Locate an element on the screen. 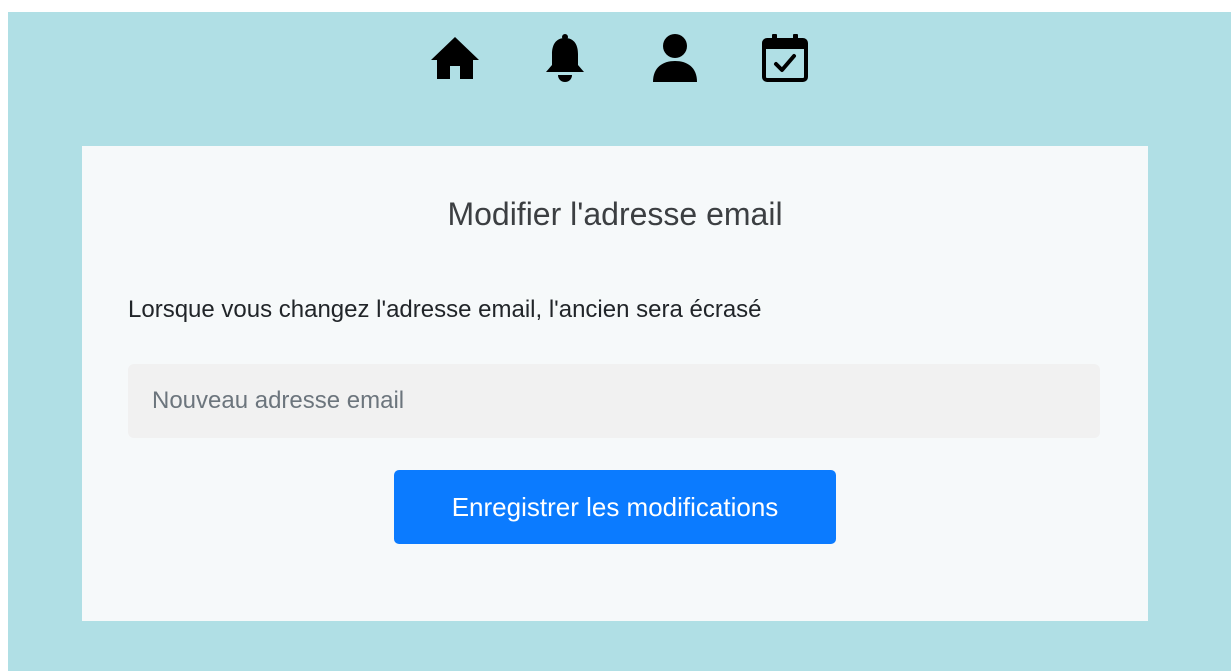 The width and height of the screenshot is (1231, 671). nav-profile-button is located at coordinates (675, 58).